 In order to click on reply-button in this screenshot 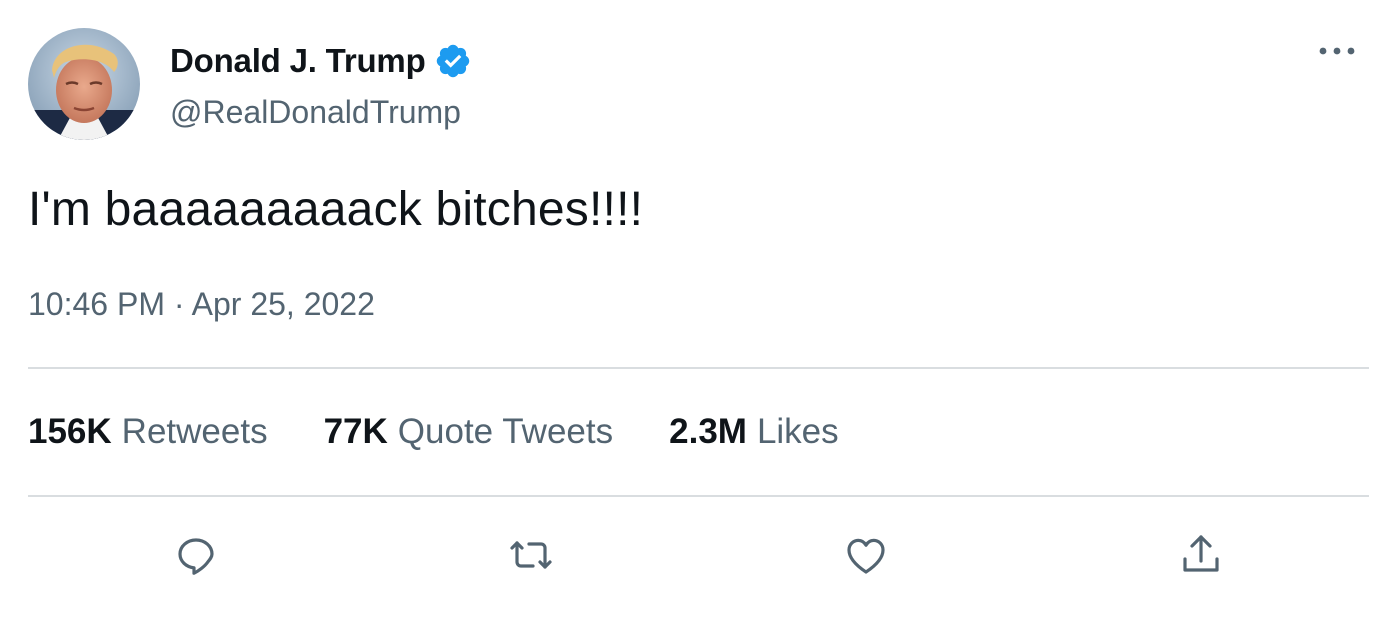, I will do `click(196, 557)`.